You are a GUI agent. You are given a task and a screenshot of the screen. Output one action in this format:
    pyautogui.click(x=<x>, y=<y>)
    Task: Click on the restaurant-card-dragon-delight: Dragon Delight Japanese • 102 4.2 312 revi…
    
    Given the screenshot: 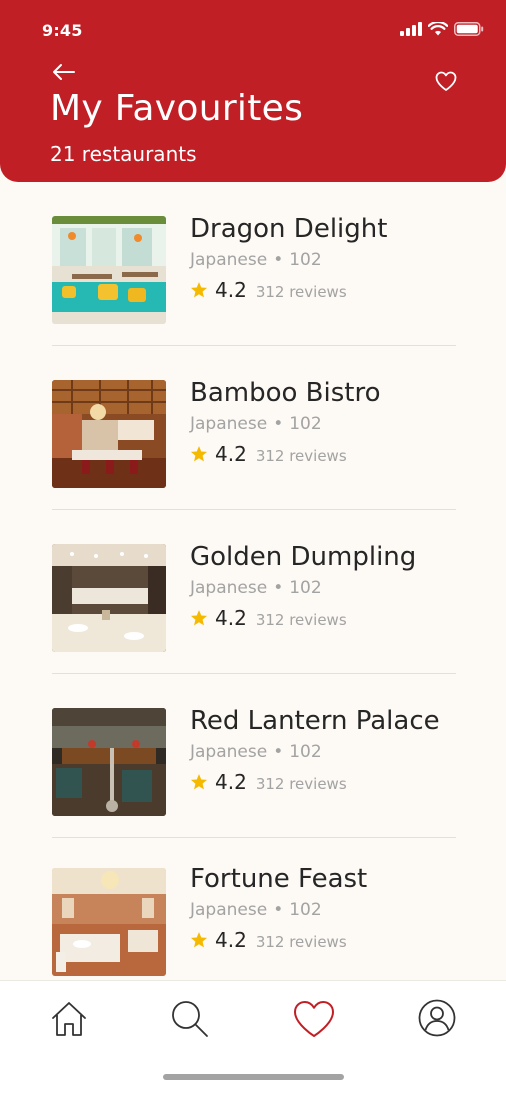 What is the action you would take?
    pyautogui.click(x=254, y=264)
    